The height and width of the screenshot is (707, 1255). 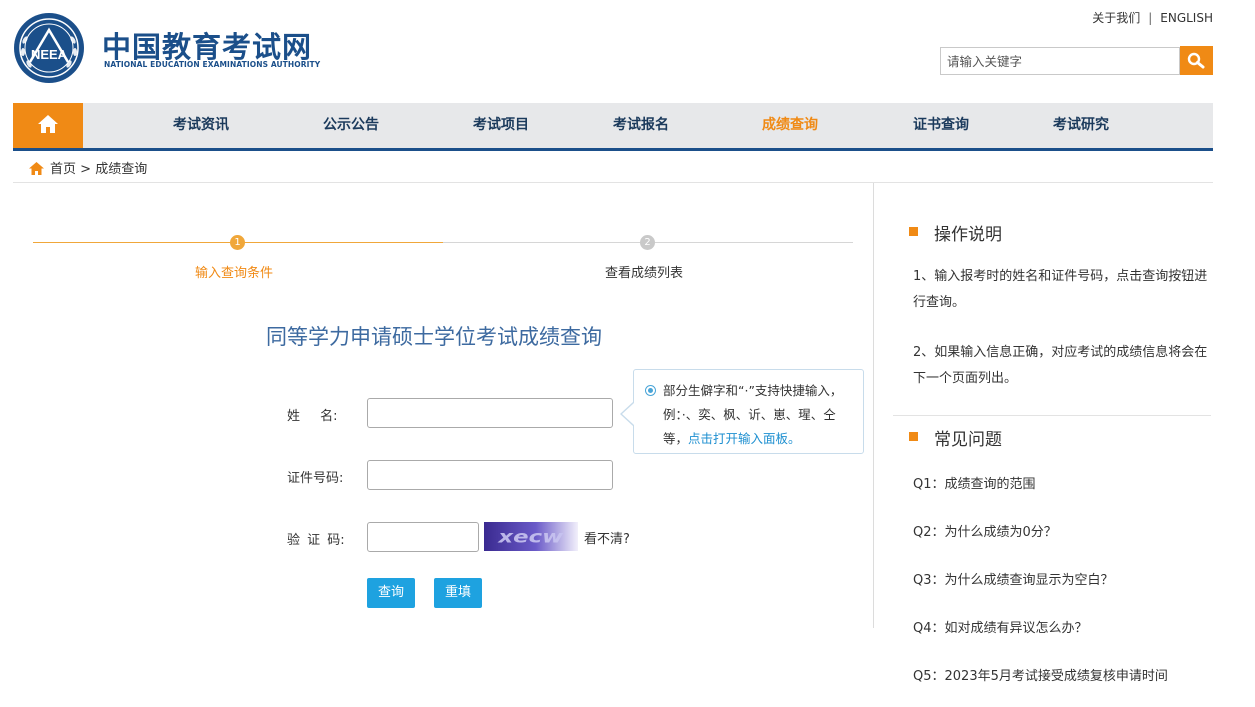 I want to click on captcha-text: xecw, so click(x=530, y=537).